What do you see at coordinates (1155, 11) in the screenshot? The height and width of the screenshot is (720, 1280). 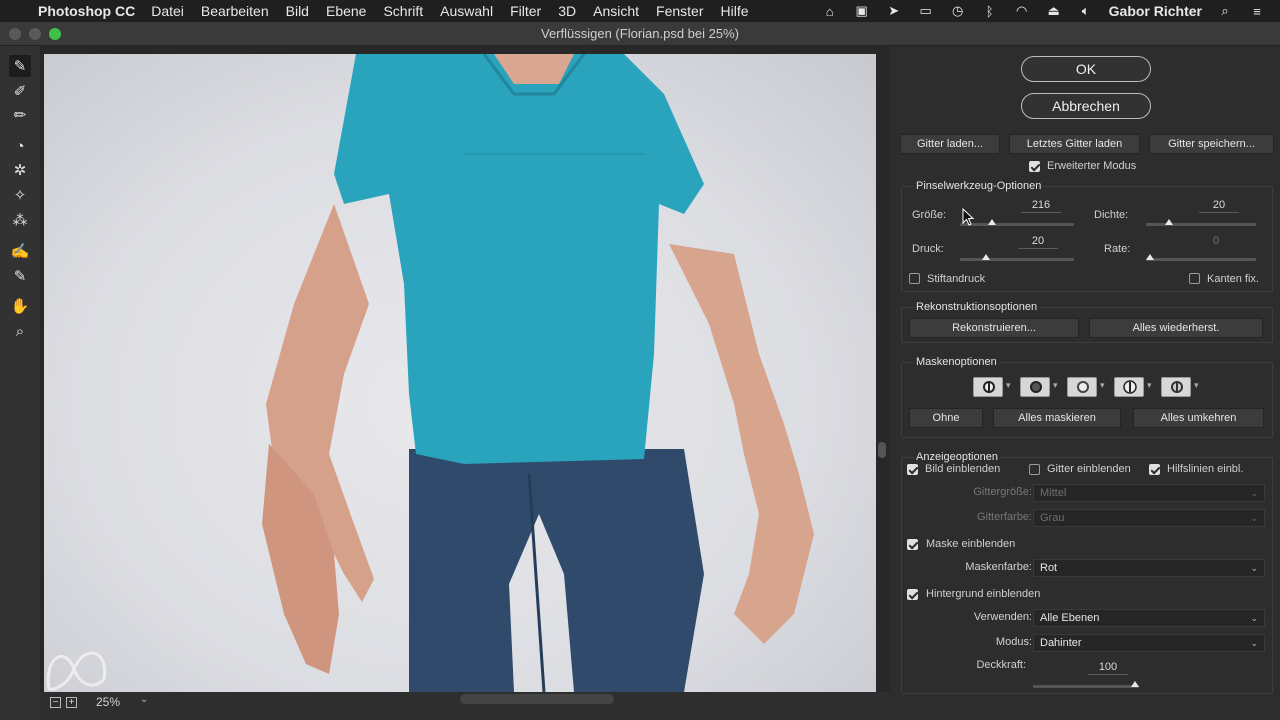 I see `user-name: Gabor Richter` at bounding box center [1155, 11].